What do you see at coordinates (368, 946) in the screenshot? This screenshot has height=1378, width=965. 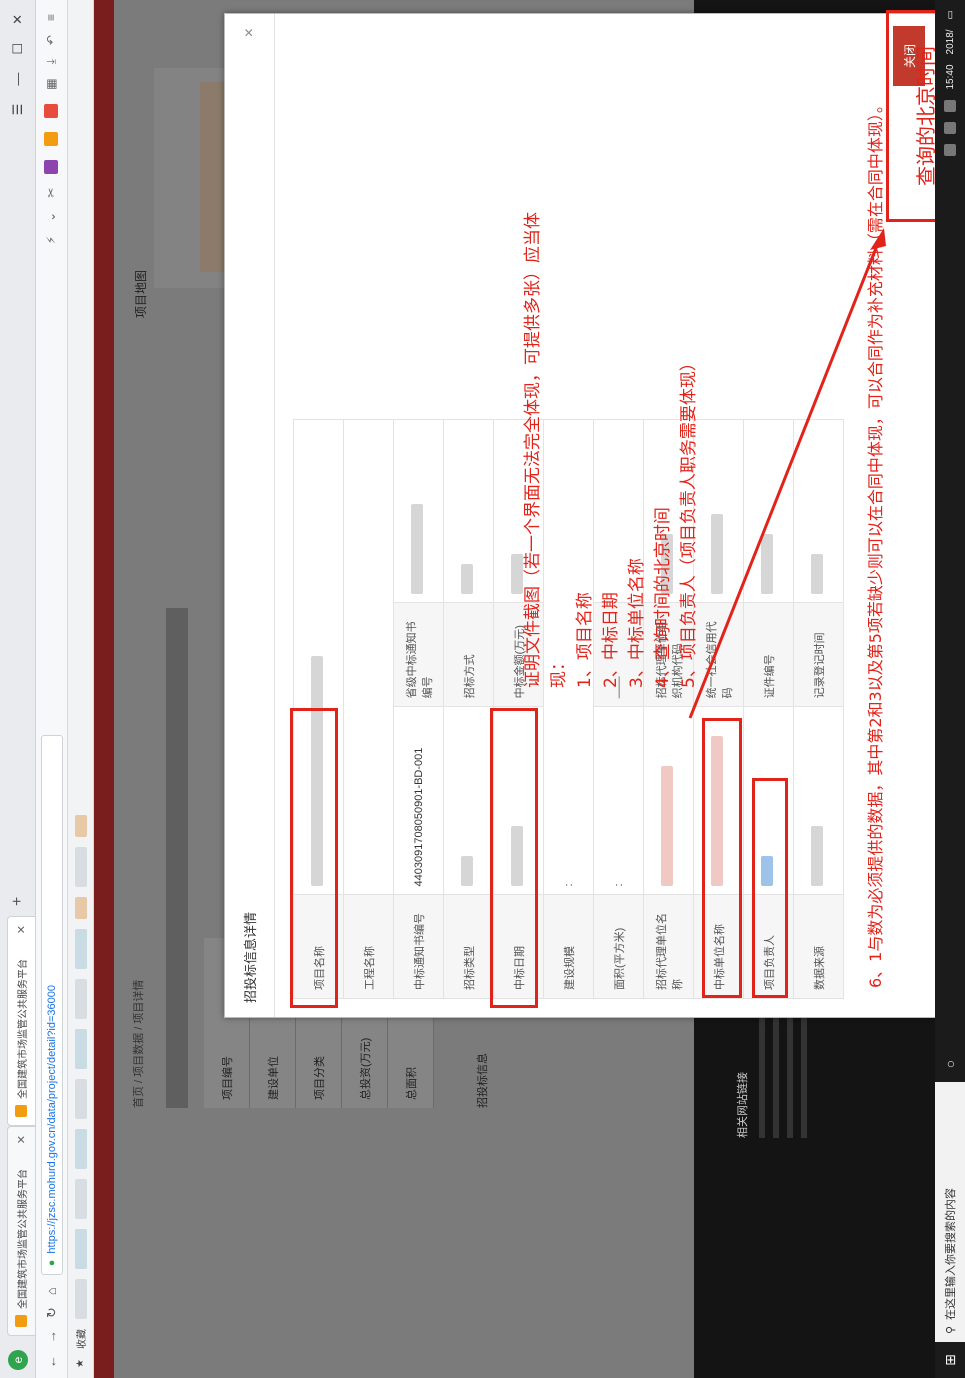 I see `field-label: 工程名称` at bounding box center [368, 946].